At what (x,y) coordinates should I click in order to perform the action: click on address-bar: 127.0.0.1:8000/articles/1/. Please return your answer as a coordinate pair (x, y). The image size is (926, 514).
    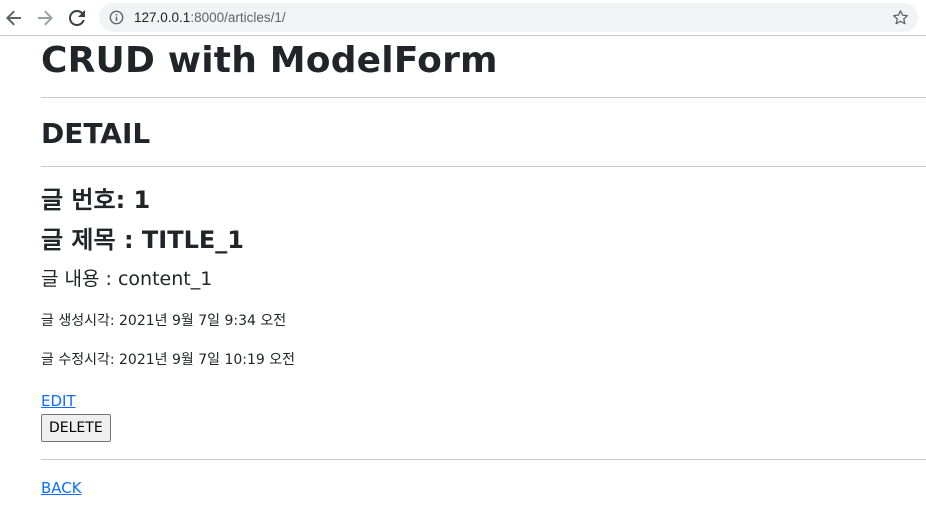
    Looking at the image, I should click on (508, 17).